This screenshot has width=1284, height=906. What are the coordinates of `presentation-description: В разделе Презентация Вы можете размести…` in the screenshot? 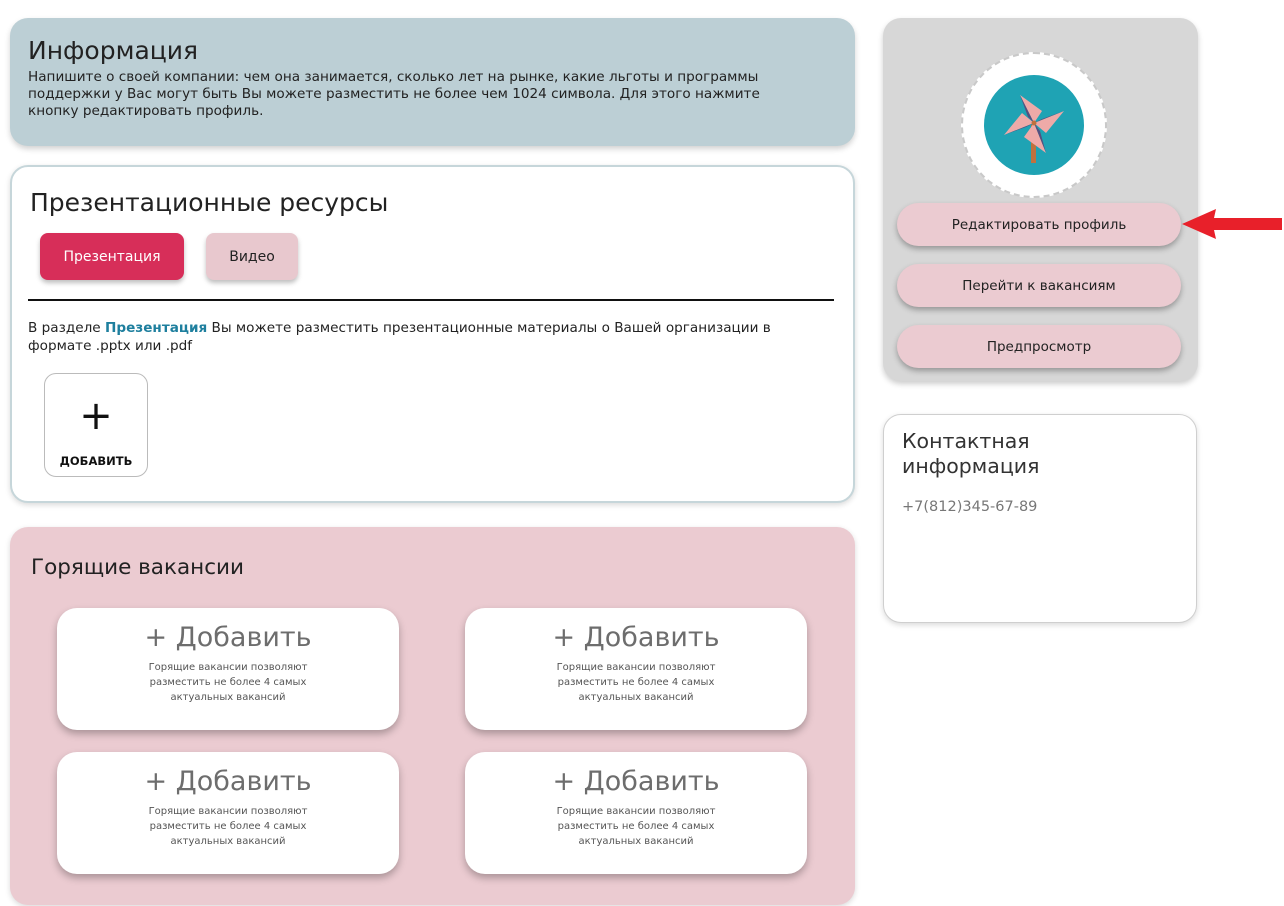 It's located at (423, 337).